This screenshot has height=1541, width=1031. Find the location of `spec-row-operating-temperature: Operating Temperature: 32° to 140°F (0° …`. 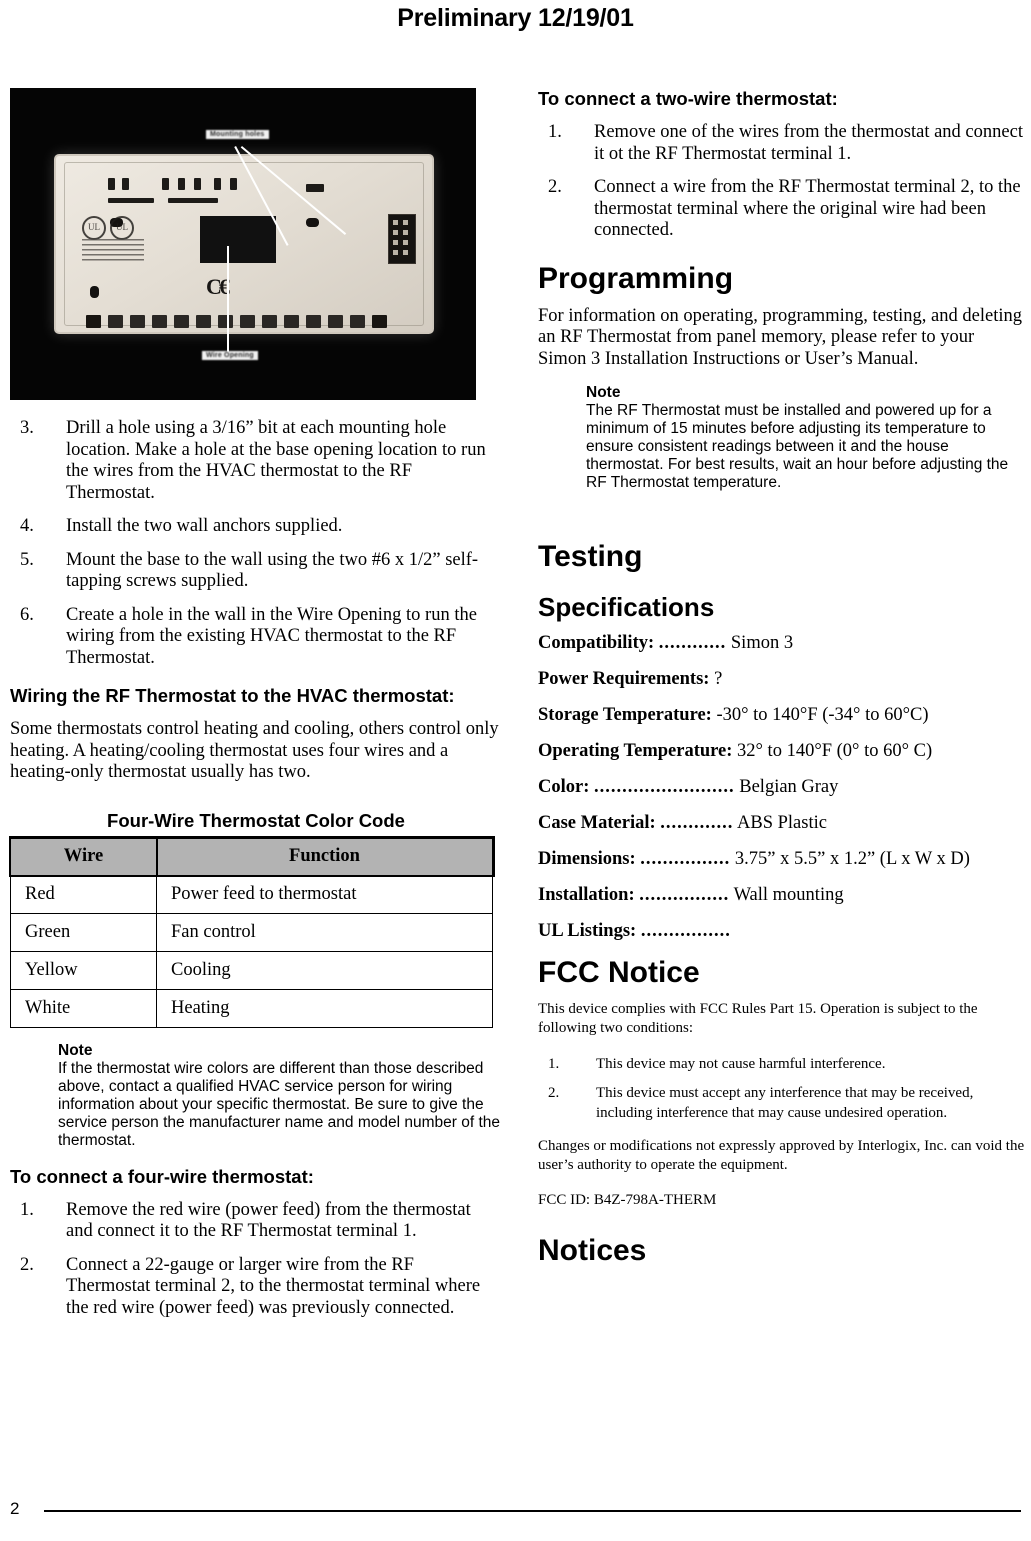

spec-row-operating-temperature: Operating Temperature: 32° to 140°F (0° … is located at coordinates (782, 751).